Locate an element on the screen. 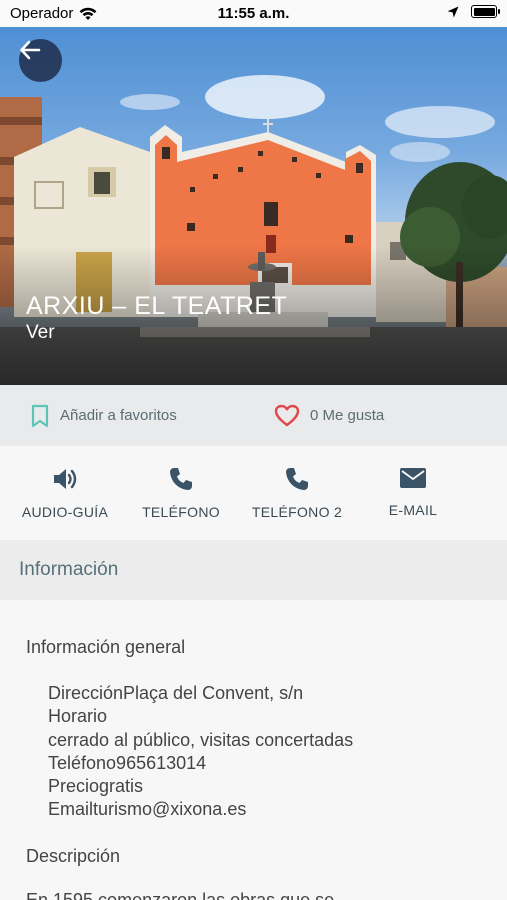  email-line: Emailturismo@xixona.es is located at coordinates (147, 809).